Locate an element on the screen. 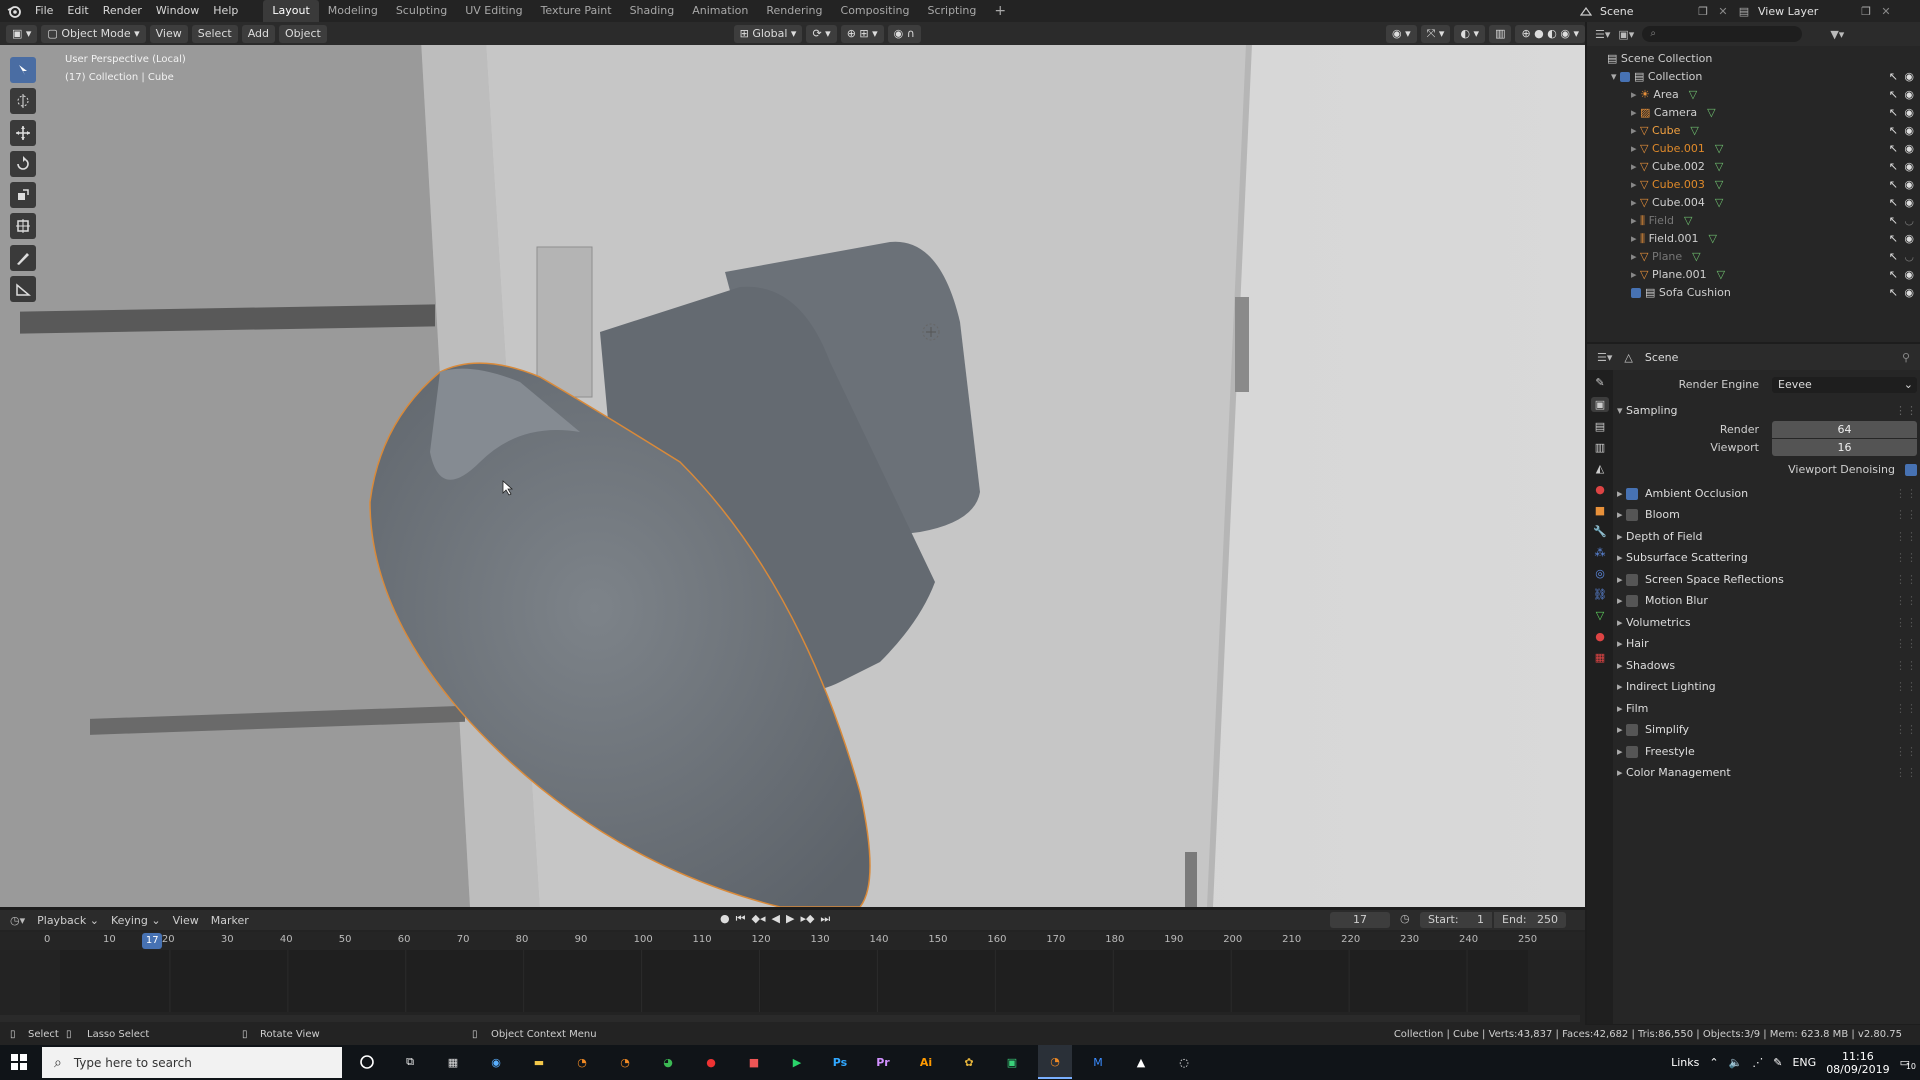 The width and height of the screenshot is (1920, 1080). view-menu: View is located at coordinates (168, 33).